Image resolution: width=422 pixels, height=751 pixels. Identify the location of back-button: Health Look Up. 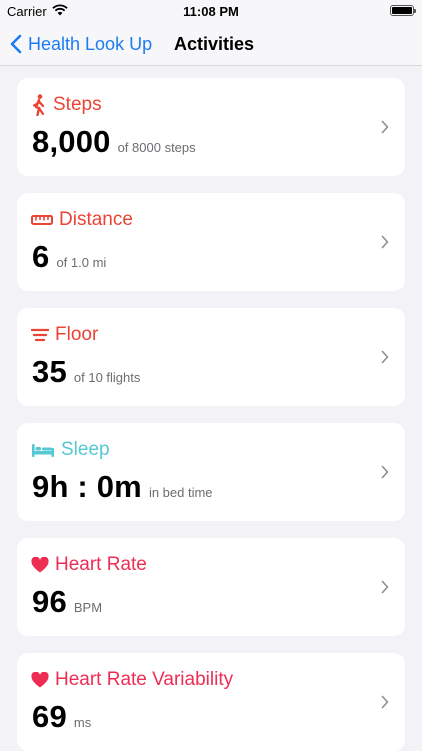
(81, 44).